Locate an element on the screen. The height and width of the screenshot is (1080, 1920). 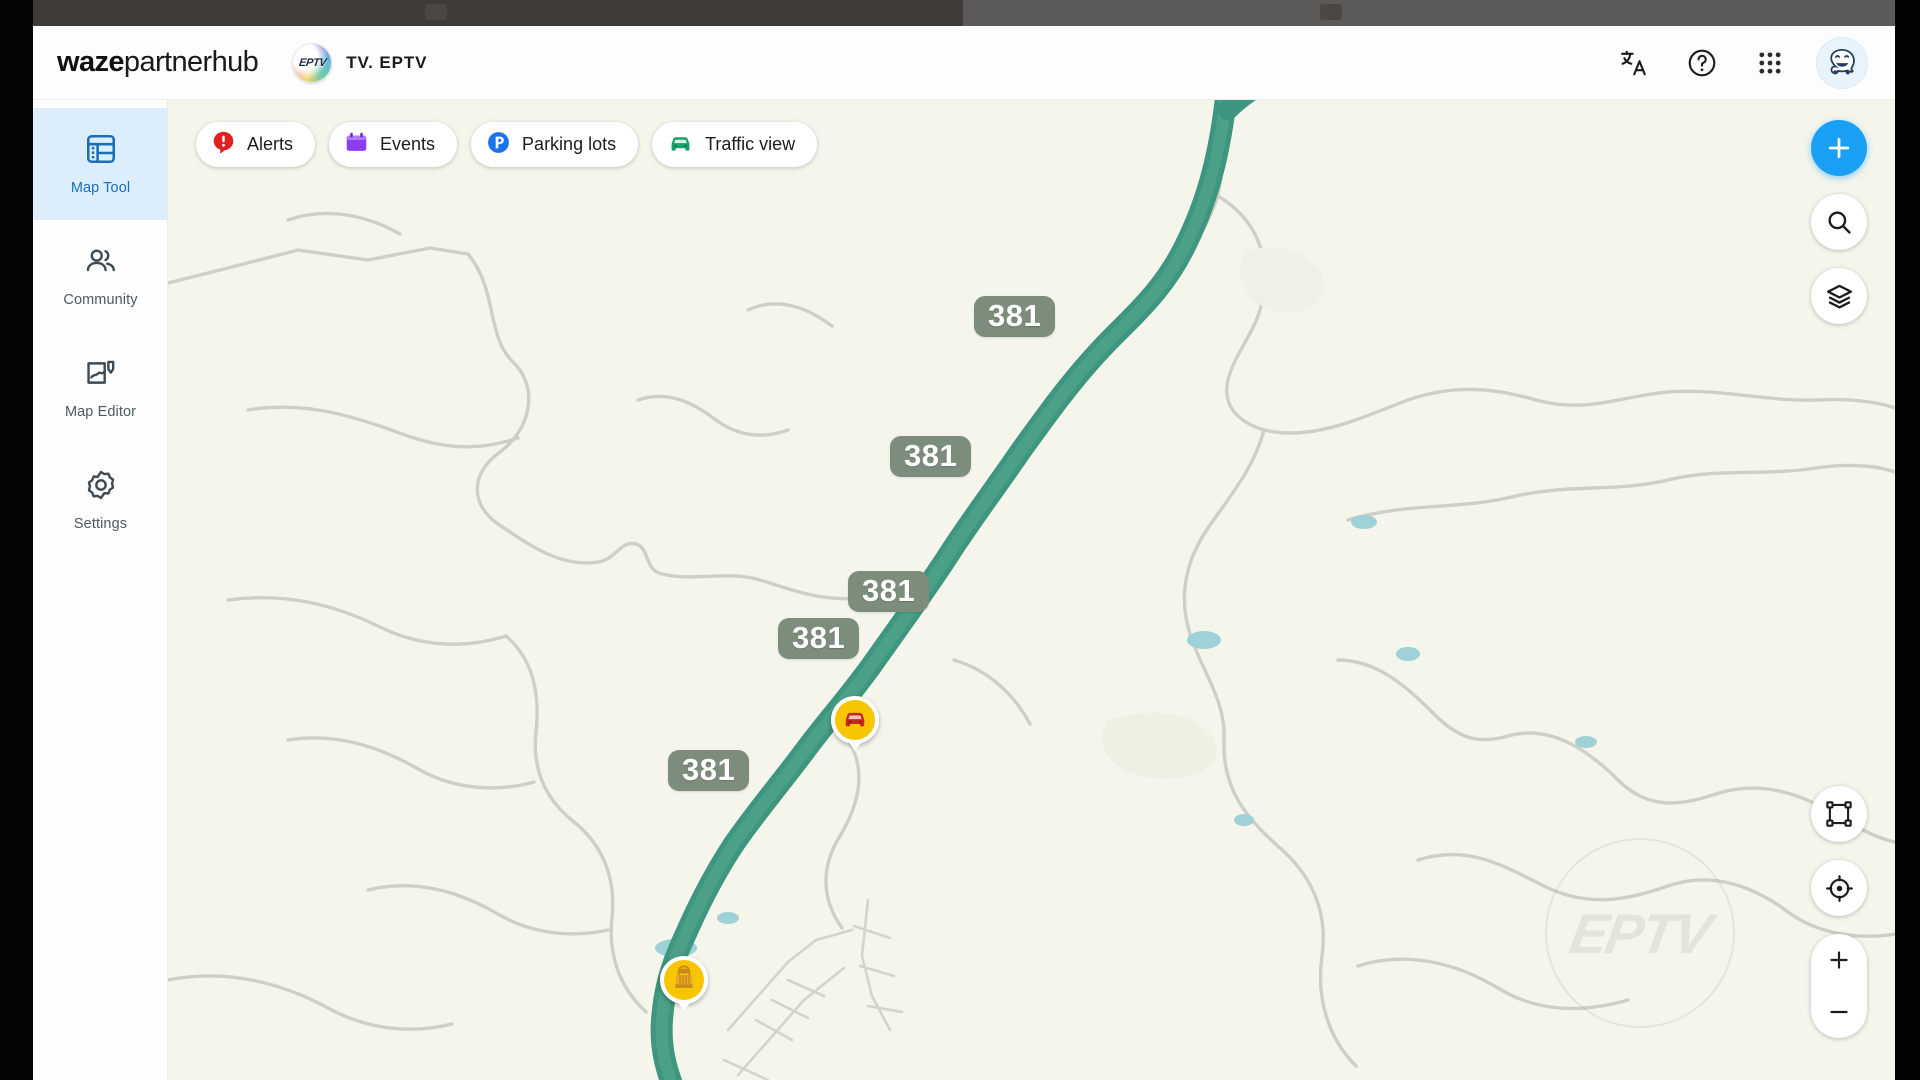
translate-icon is located at coordinates (1634, 63).